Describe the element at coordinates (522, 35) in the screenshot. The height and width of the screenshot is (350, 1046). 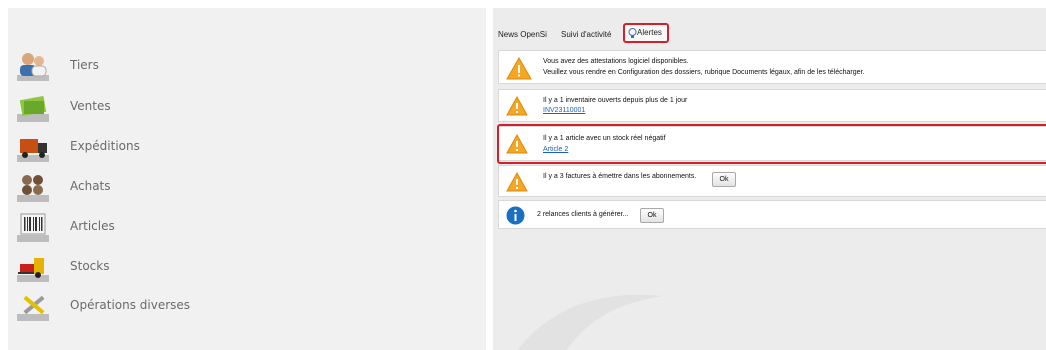
I see `tab-news-opensi: News OpenSi` at that location.